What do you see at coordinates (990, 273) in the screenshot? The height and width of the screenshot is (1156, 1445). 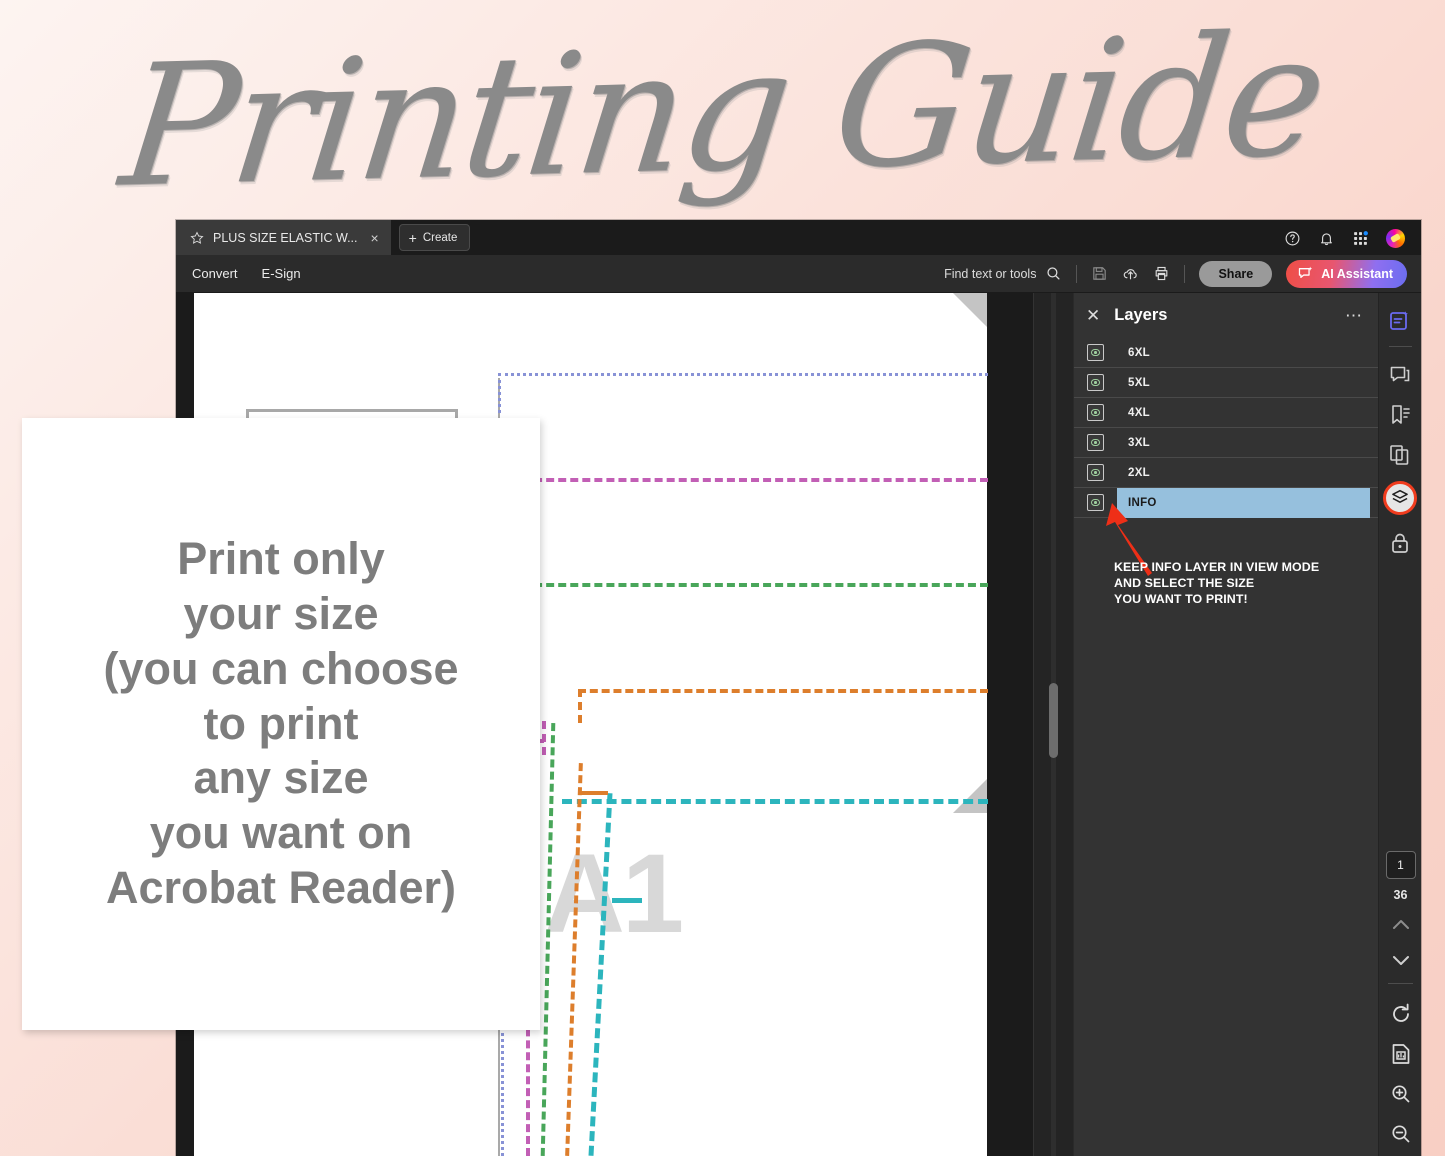 I see `find-placeholder: Find text or tools` at bounding box center [990, 273].